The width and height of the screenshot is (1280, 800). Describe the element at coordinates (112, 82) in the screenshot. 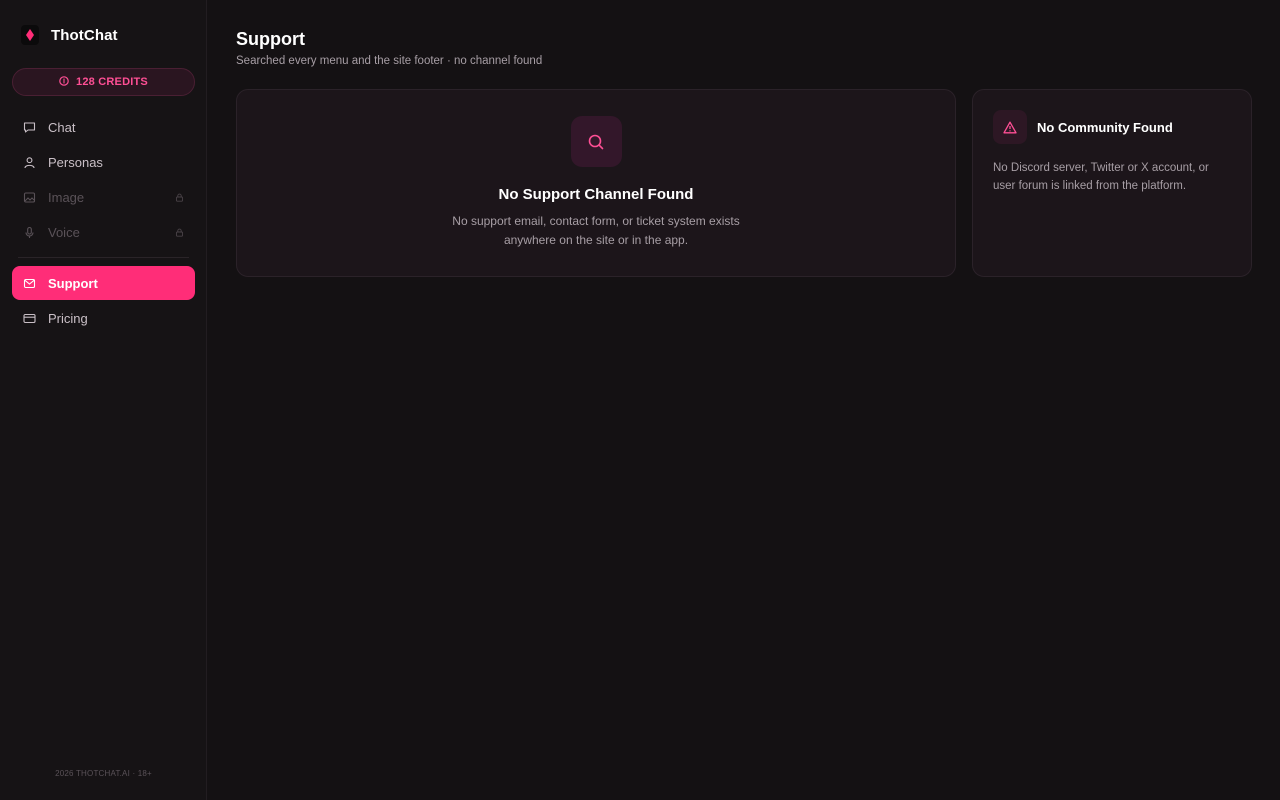

I see `credits-label: 128 CREDITS` at that location.